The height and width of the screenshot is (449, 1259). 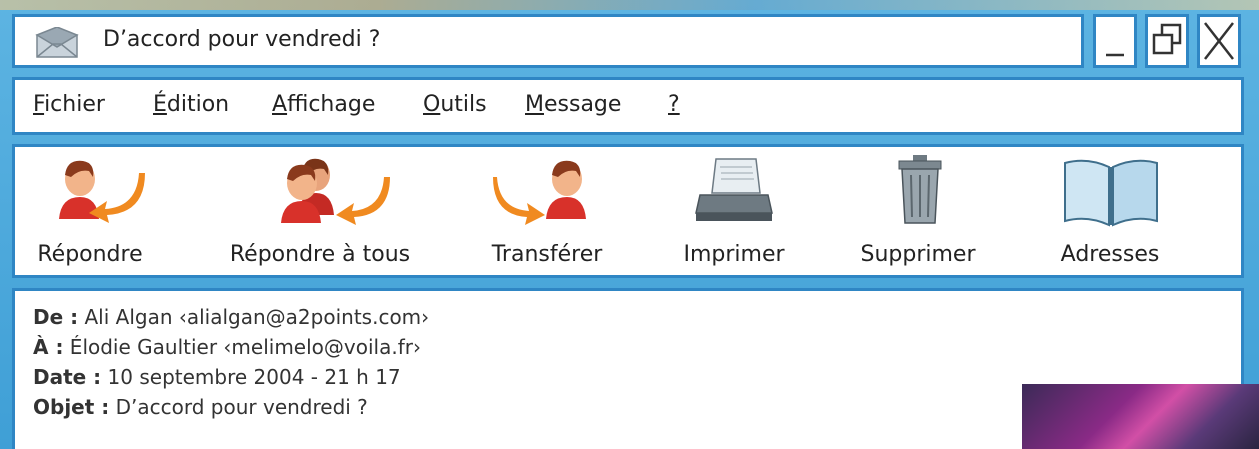 What do you see at coordinates (231, 317) in the screenshot?
I see `from-row: De : Ali Algan ‹alialgan@a2points.com›` at bounding box center [231, 317].